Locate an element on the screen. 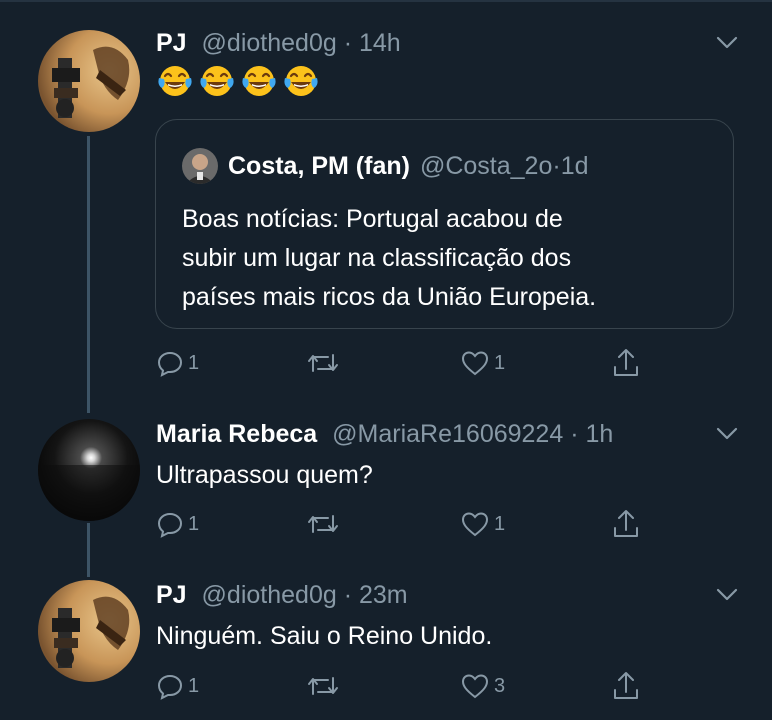 The height and width of the screenshot is (720, 772). top-divider is located at coordinates (386, 1).